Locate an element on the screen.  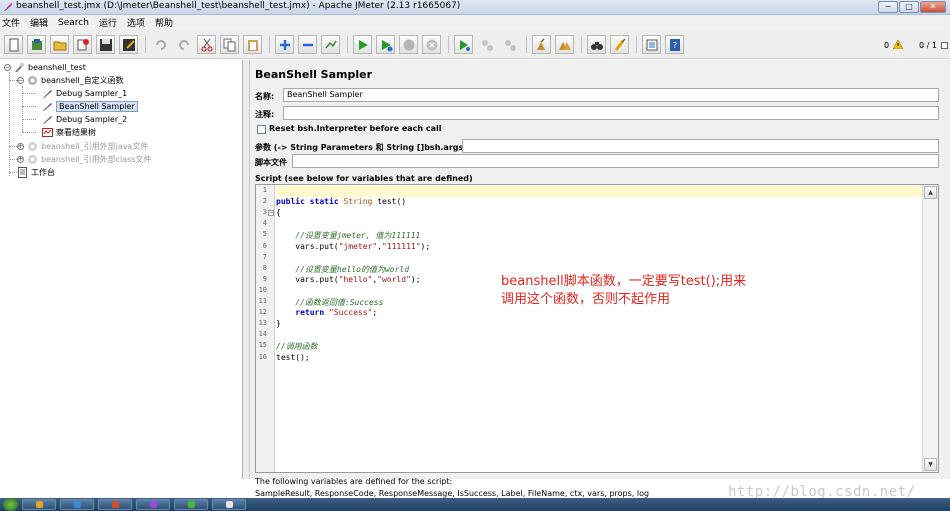
line-number: 6 is located at coordinates (264, 245).